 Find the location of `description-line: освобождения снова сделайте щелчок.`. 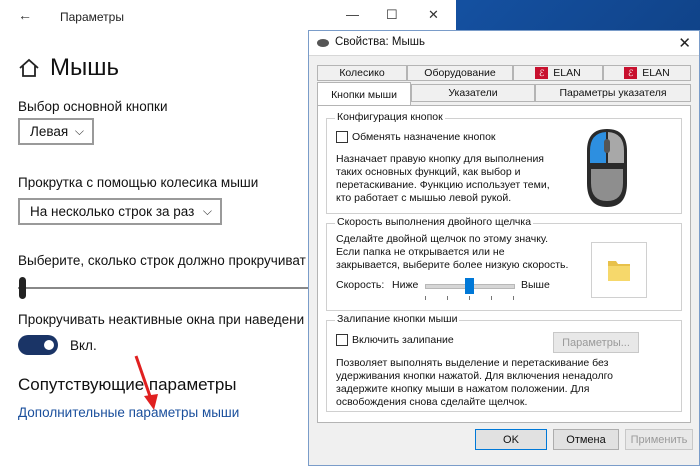

description-line: освобождения снова сделайте щелчок. is located at coordinates (432, 402).